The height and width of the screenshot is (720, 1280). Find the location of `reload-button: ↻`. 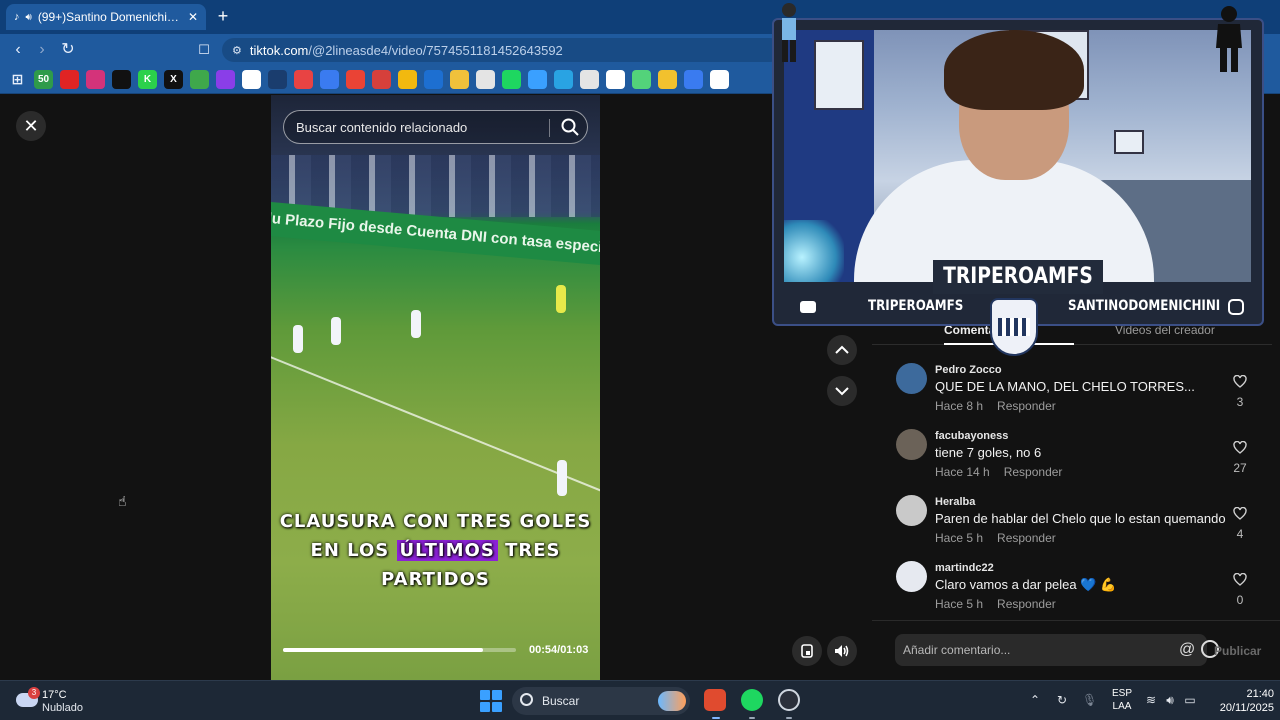

reload-button: ↻ is located at coordinates (68, 50).